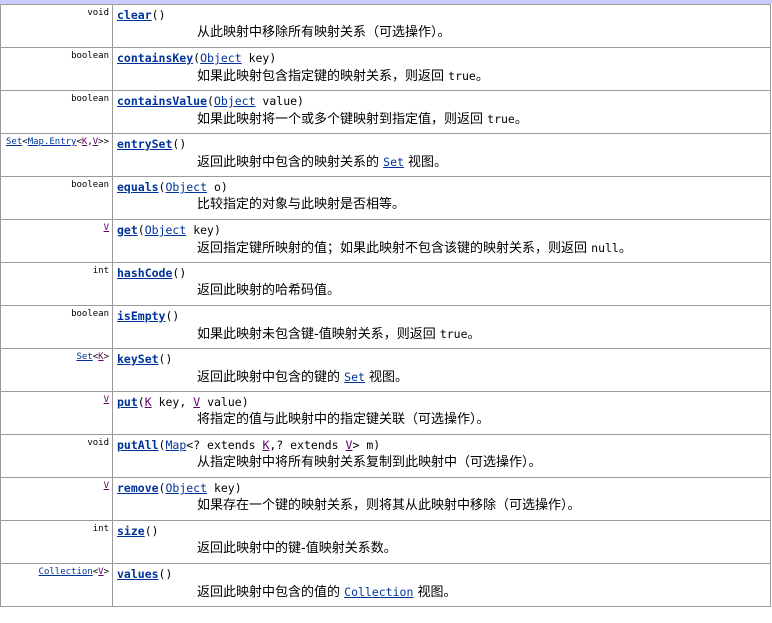 The width and height of the screenshot is (772, 623). Describe the element at coordinates (290, 162) in the screenshot. I see `desc-text: 返回此映射中包含的映射关系的` at that location.